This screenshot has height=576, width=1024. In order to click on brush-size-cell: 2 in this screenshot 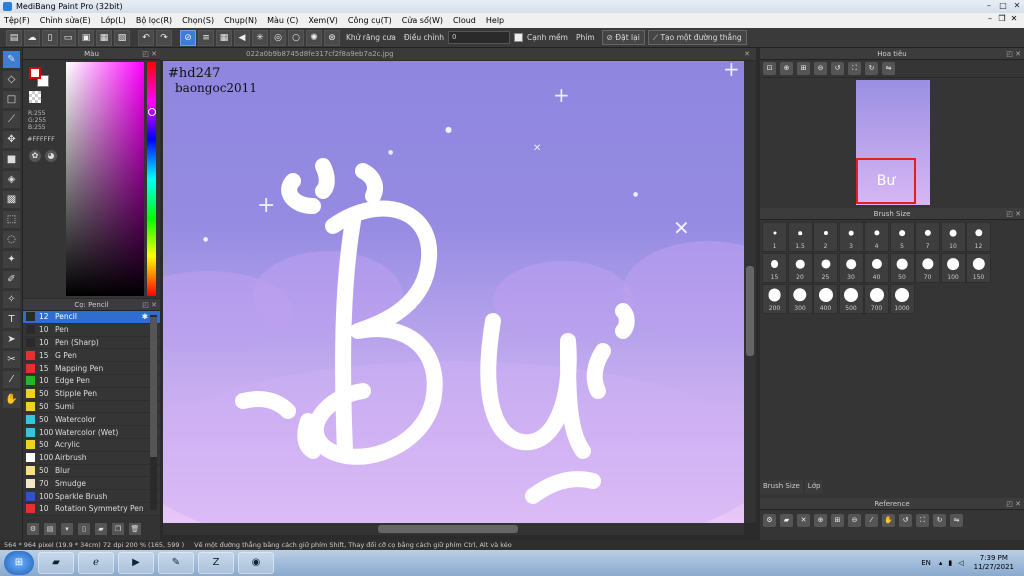, I will do `click(825, 237)`.